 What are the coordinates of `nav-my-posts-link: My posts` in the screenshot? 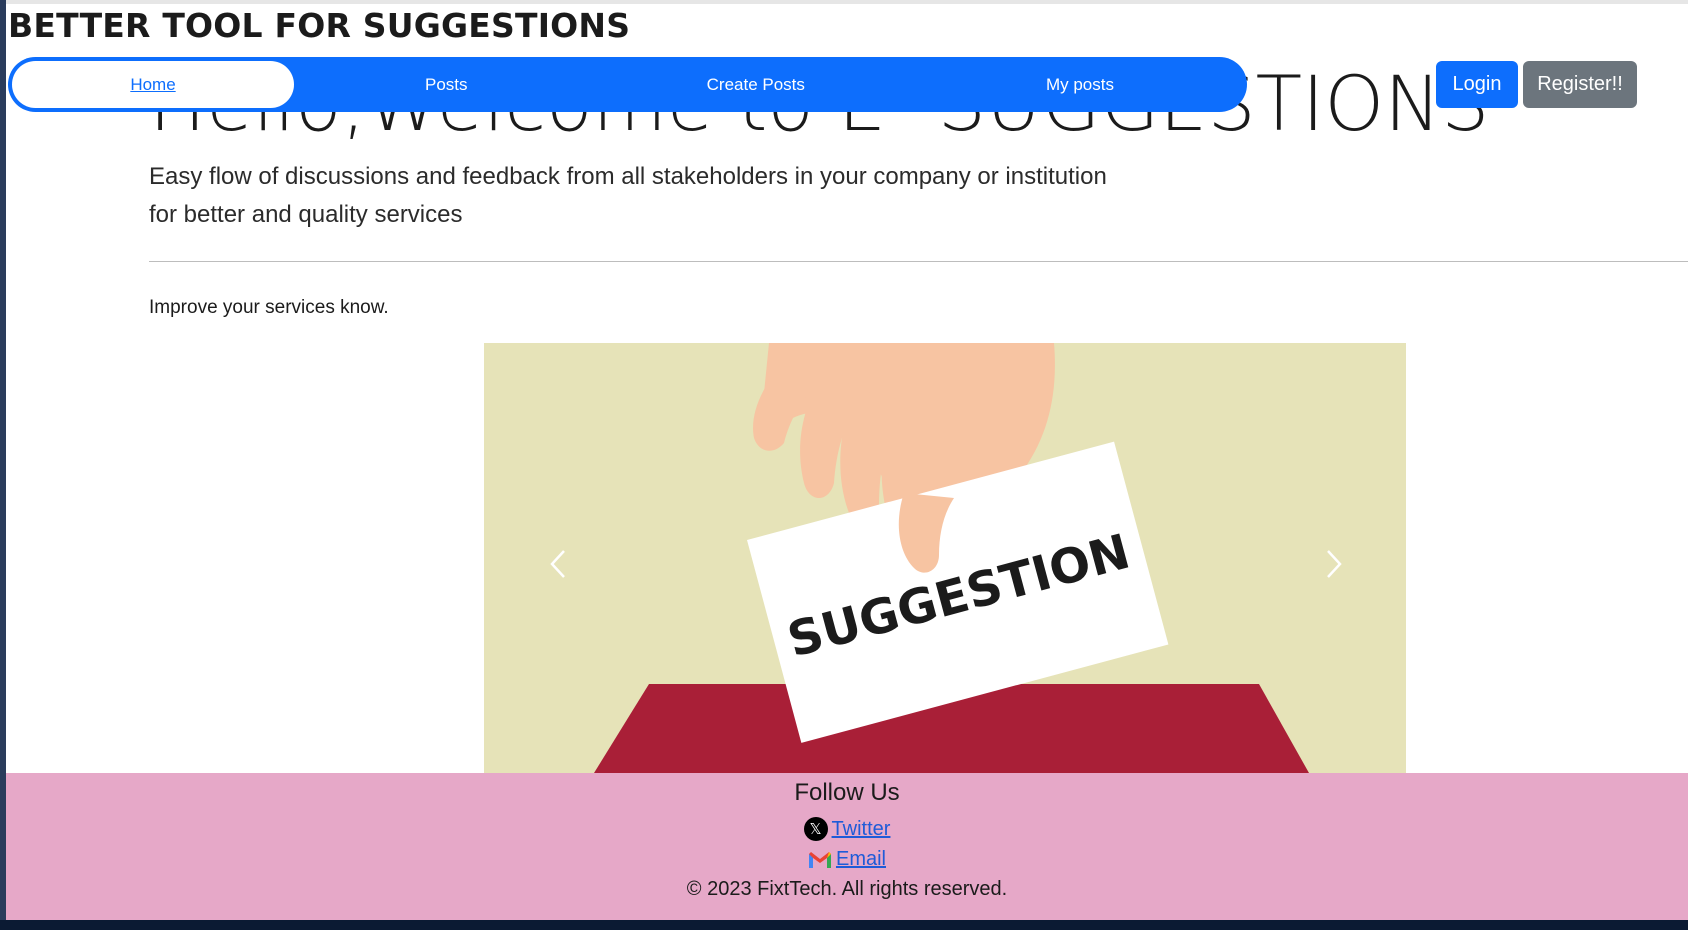 It's located at (1080, 84).